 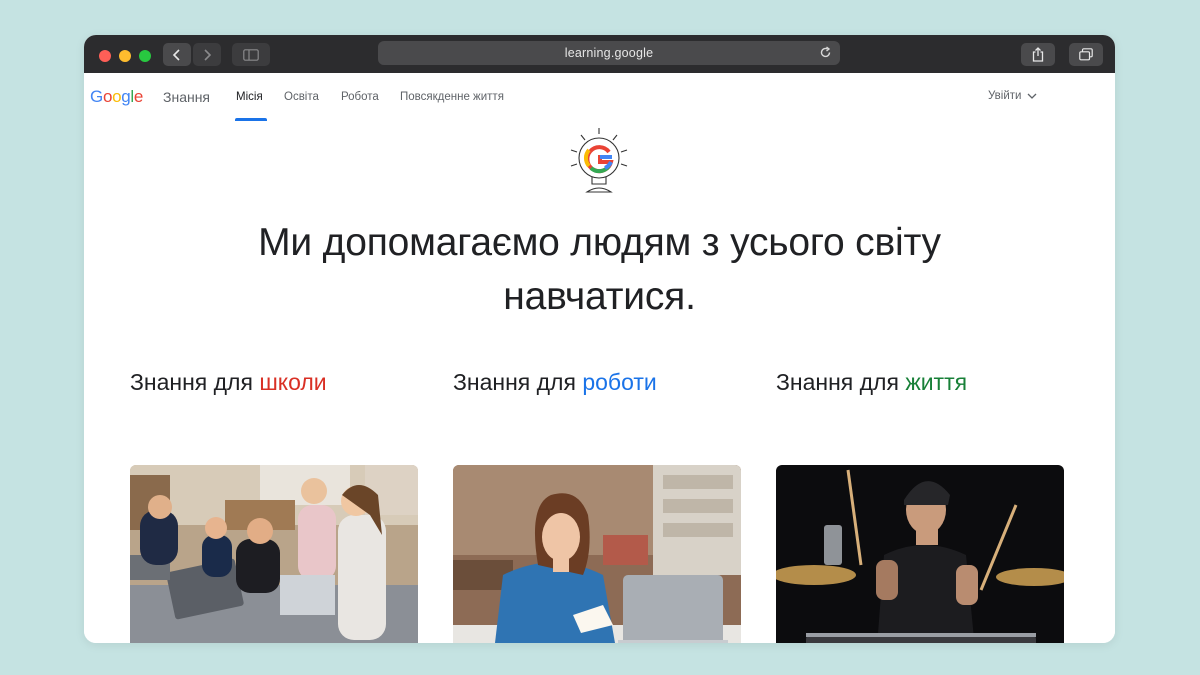 I want to click on tabs-icon, so click(x=1086, y=54).